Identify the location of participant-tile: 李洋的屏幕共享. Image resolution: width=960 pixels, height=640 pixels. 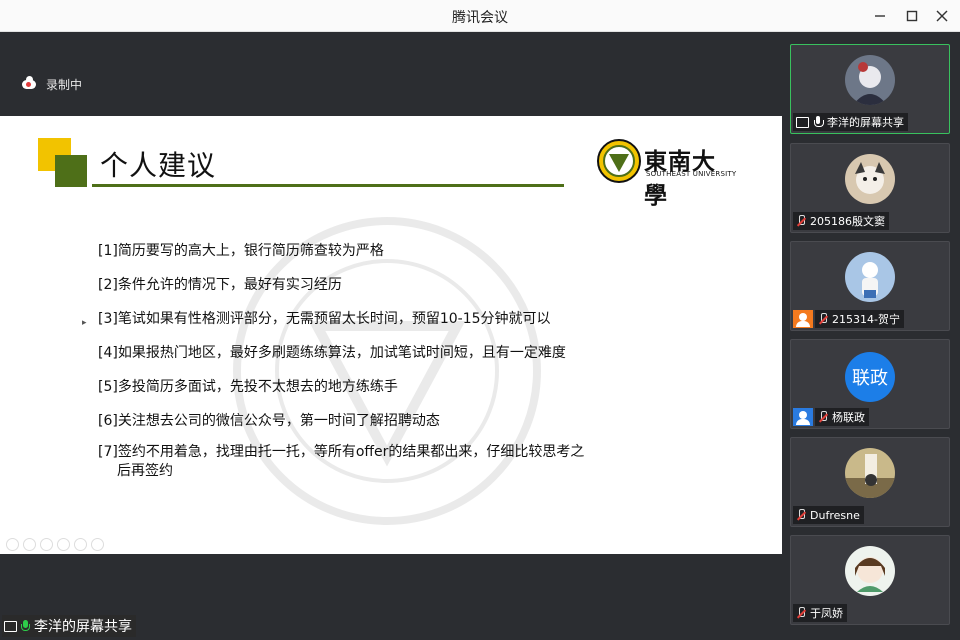
(870, 89).